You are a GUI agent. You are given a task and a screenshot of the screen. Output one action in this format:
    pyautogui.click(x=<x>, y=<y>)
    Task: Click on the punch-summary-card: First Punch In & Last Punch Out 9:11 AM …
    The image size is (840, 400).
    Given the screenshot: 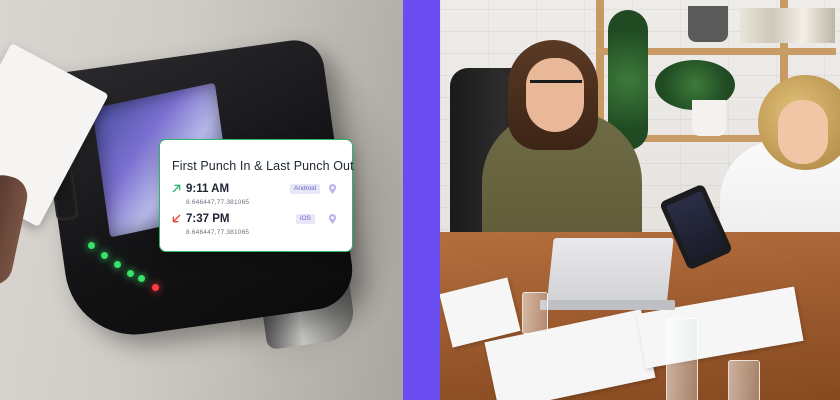 What is the action you would take?
    pyautogui.click(x=256, y=195)
    